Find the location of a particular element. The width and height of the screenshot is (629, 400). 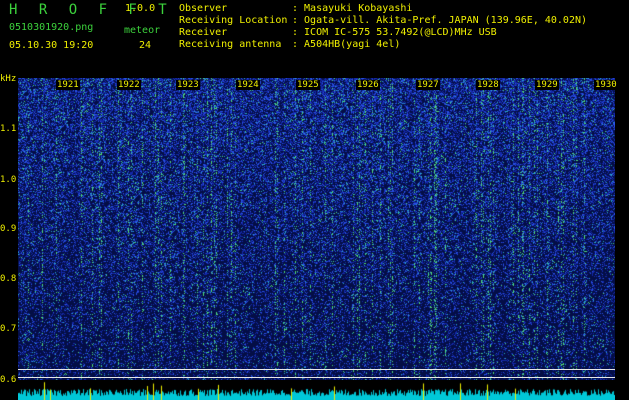

reference-line-lower is located at coordinates (316, 377).